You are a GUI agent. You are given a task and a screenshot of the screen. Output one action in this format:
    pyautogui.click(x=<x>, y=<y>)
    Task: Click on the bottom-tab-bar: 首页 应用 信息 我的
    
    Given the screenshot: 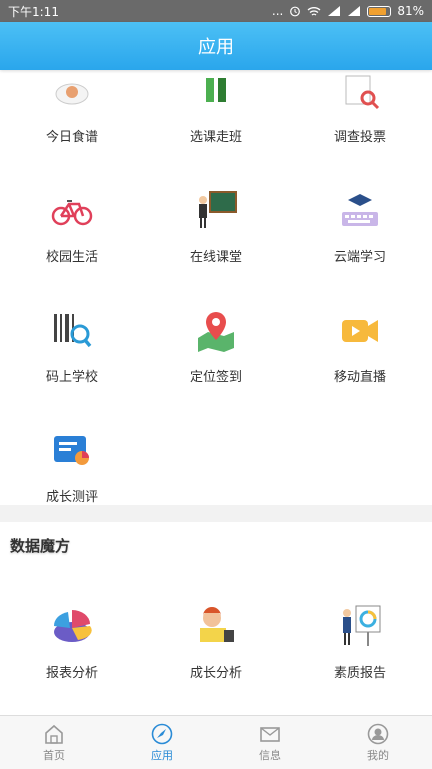 What is the action you would take?
    pyautogui.click(x=216, y=742)
    